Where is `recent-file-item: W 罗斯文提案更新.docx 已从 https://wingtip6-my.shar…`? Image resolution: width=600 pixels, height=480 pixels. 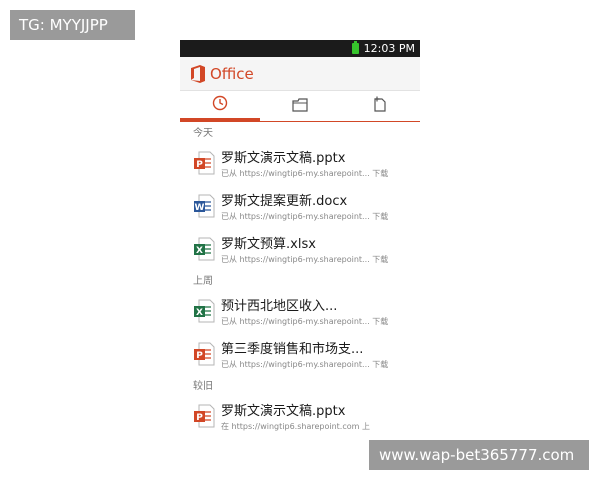
recent-file-item: W 罗斯文提案更新.docx 已从 https://wingtip6-my.shar… is located at coordinates (300, 205).